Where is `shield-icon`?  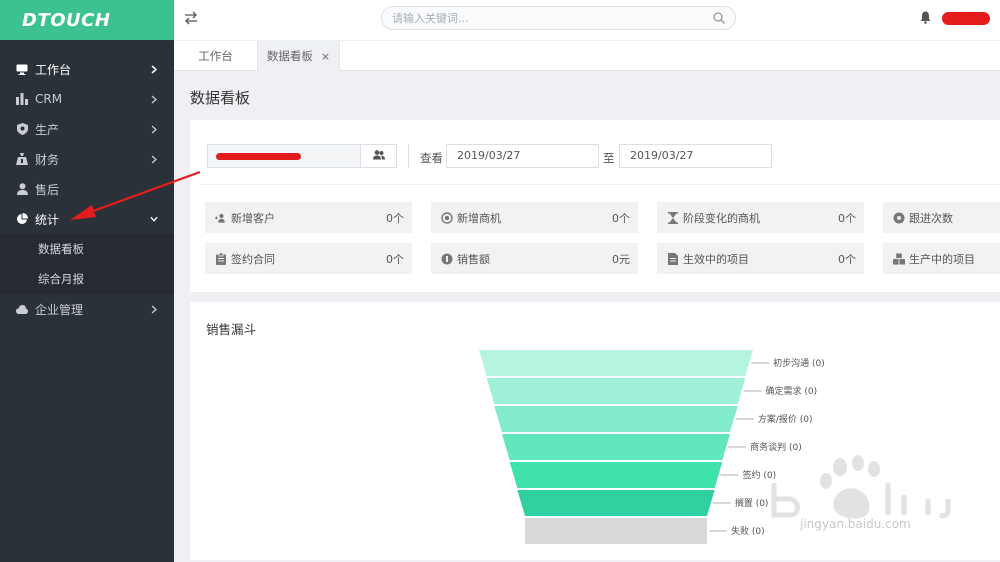
shield-icon is located at coordinates (22, 129).